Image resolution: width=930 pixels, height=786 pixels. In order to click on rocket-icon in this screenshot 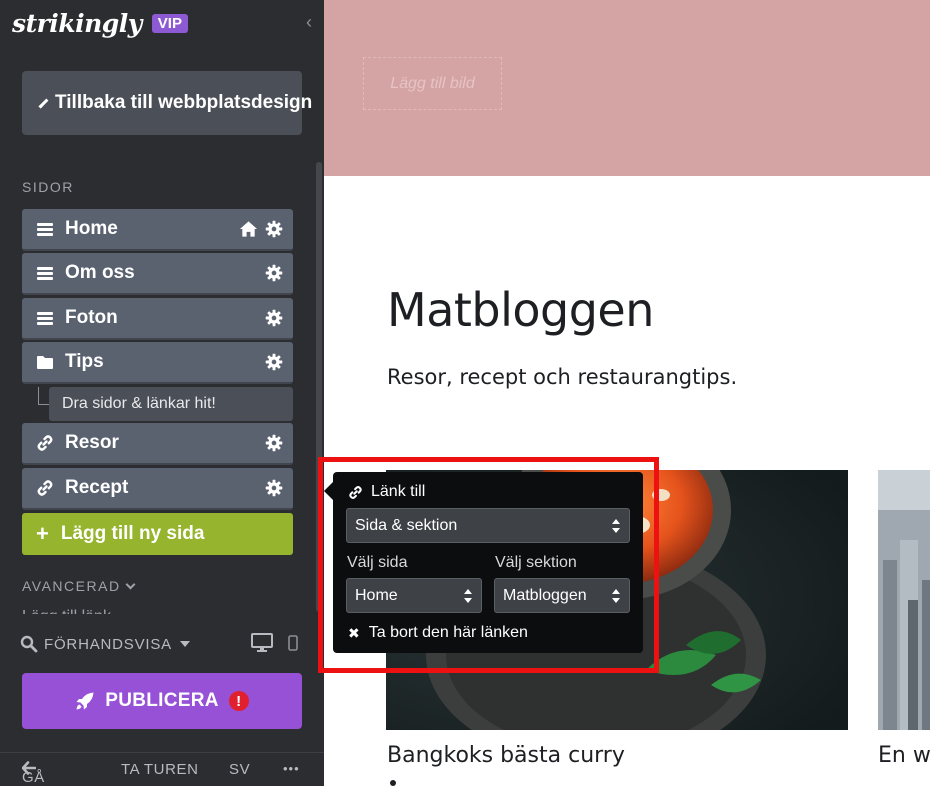, I will do `click(85, 701)`.